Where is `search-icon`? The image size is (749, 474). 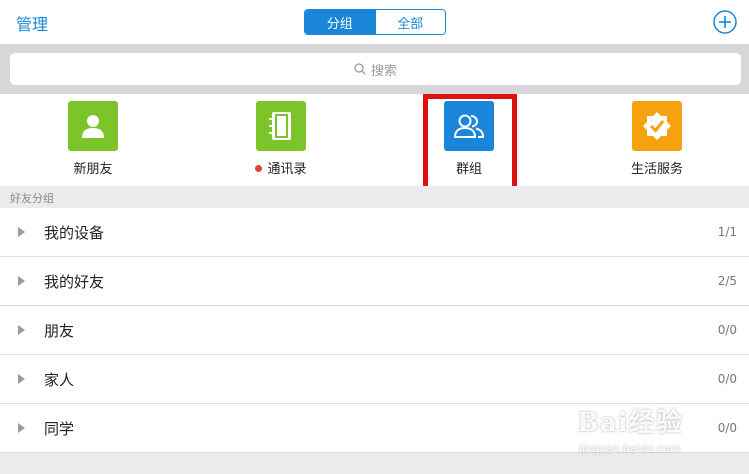
search-icon is located at coordinates (360, 69).